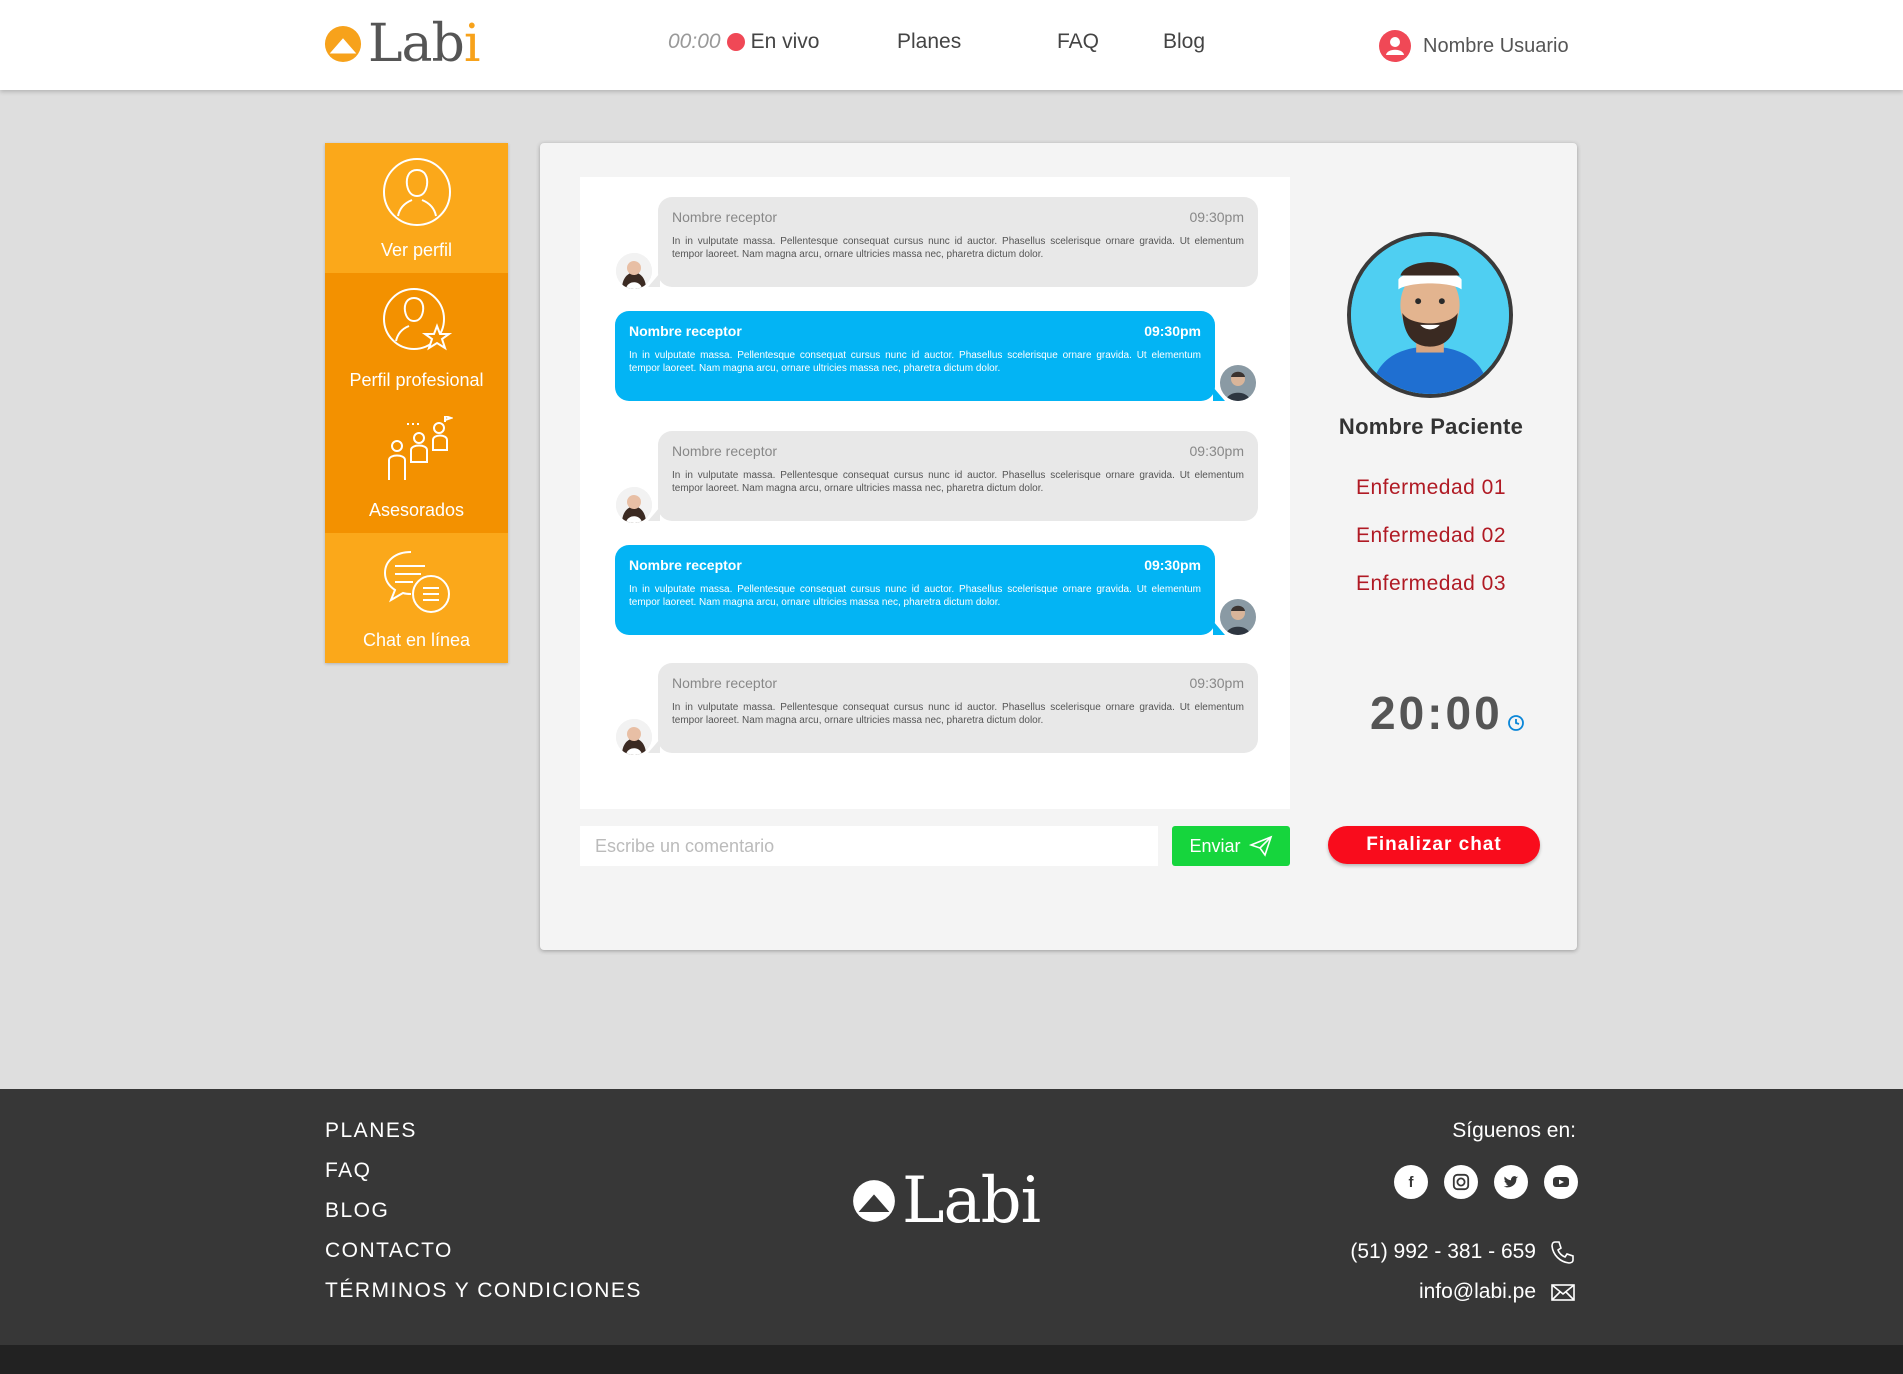 Image resolution: width=1903 pixels, height=1374 pixels. What do you see at coordinates (1496, 45) in the screenshot?
I see `user-name: Nombre Usuario` at bounding box center [1496, 45].